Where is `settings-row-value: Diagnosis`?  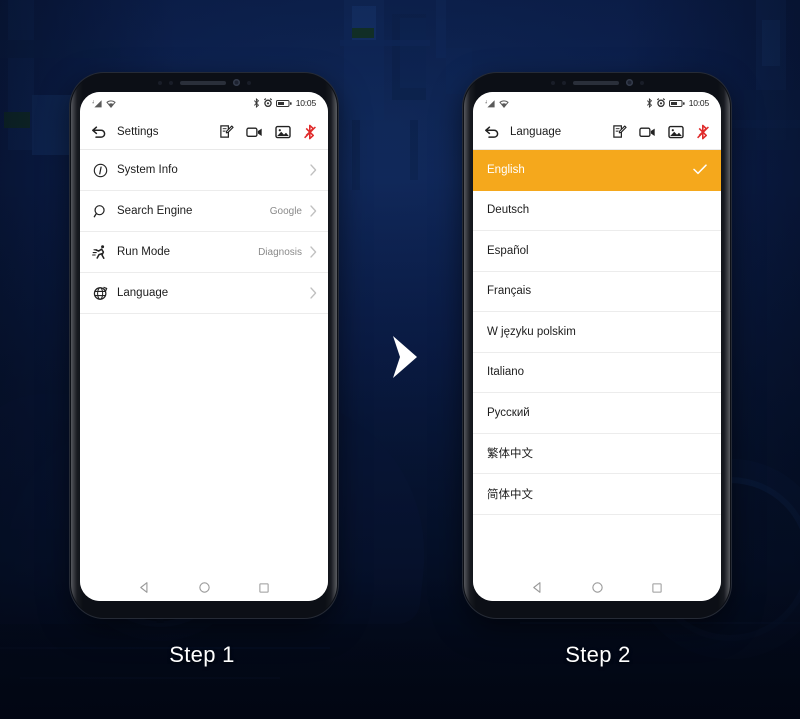
settings-row-value: Diagnosis is located at coordinates (280, 252).